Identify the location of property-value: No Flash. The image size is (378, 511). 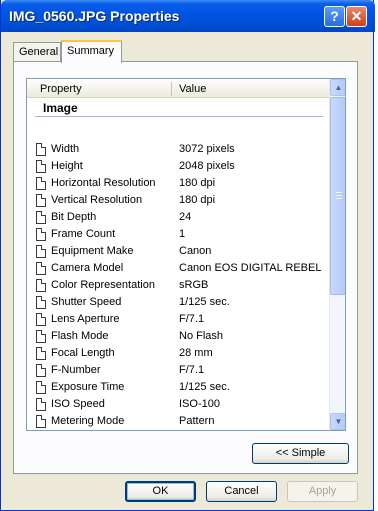
(201, 336).